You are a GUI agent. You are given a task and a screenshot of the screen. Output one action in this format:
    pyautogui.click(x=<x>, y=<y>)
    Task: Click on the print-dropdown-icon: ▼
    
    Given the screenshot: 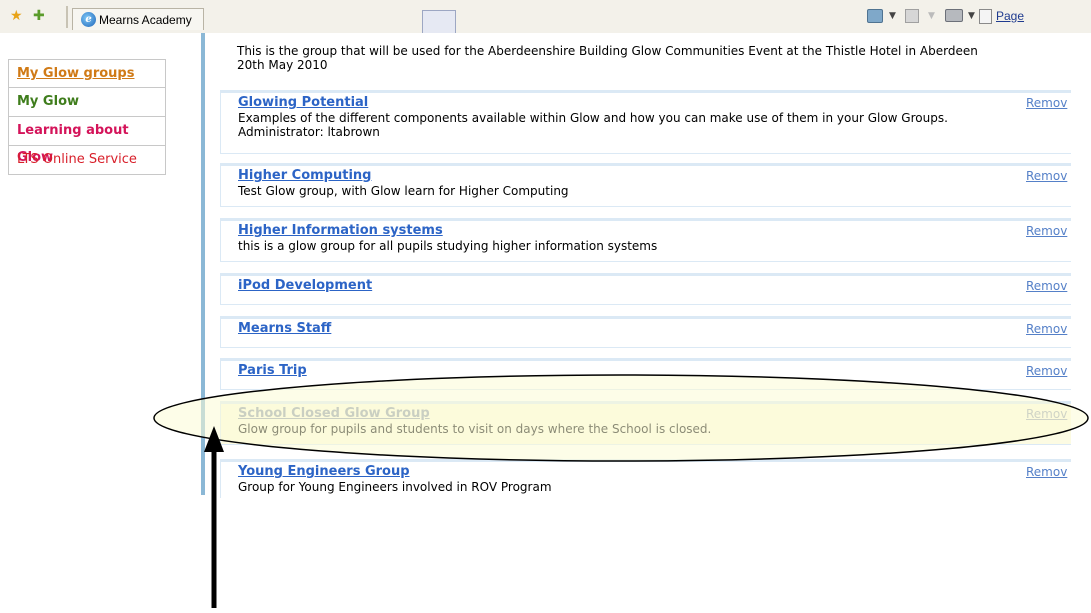 What is the action you would take?
    pyautogui.click(x=971, y=16)
    